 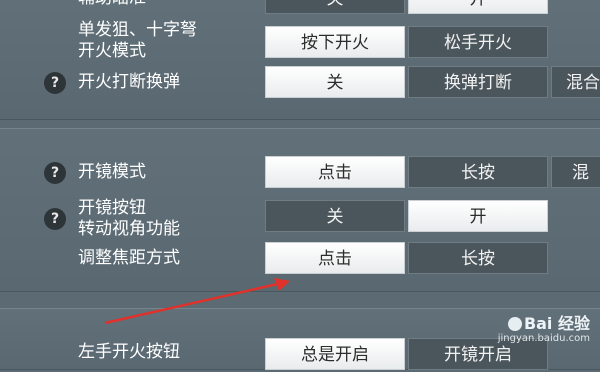 I want to click on scope-tap-button: 点击, so click(x=335, y=172).